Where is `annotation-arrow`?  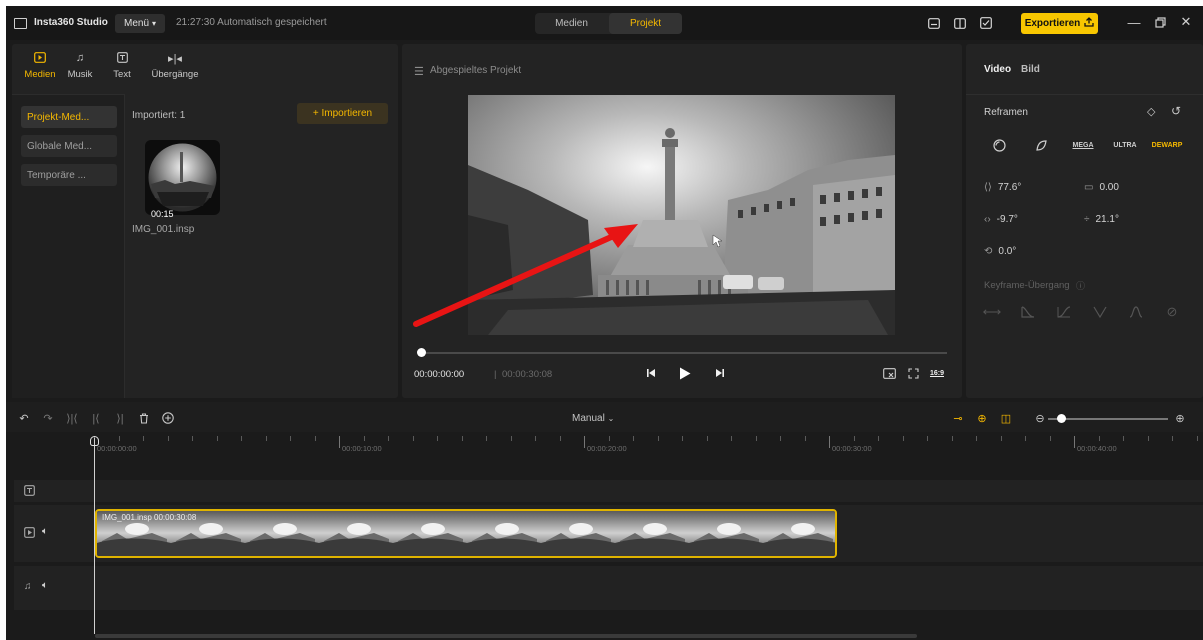
annotation-arrow is located at coordinates (525, 275).